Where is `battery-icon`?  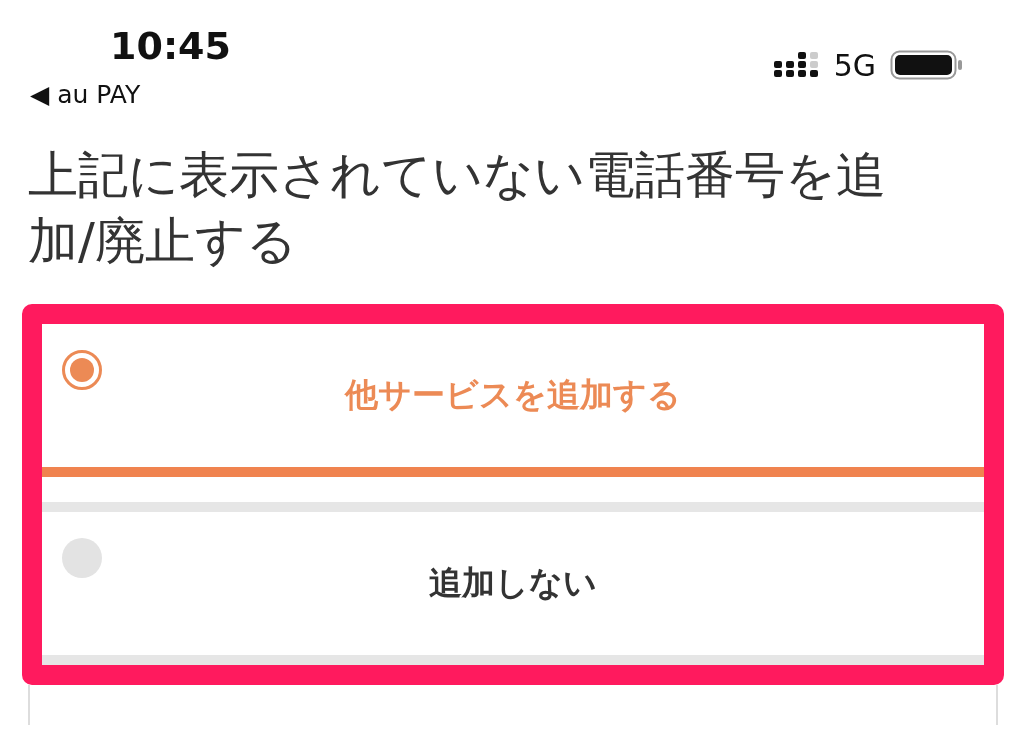
battery-icon is located at coordinates (927, 65).